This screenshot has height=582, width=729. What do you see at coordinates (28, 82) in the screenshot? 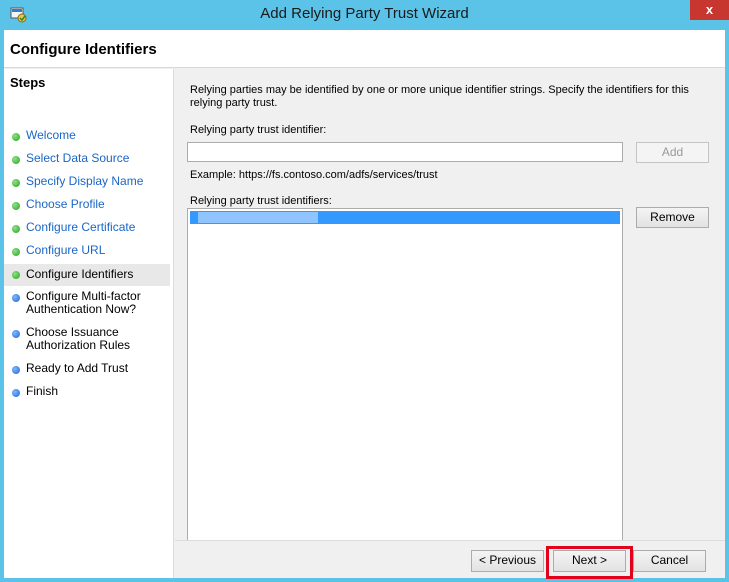
I see `steps-heading: Steps` at bounding box center [28, 82].